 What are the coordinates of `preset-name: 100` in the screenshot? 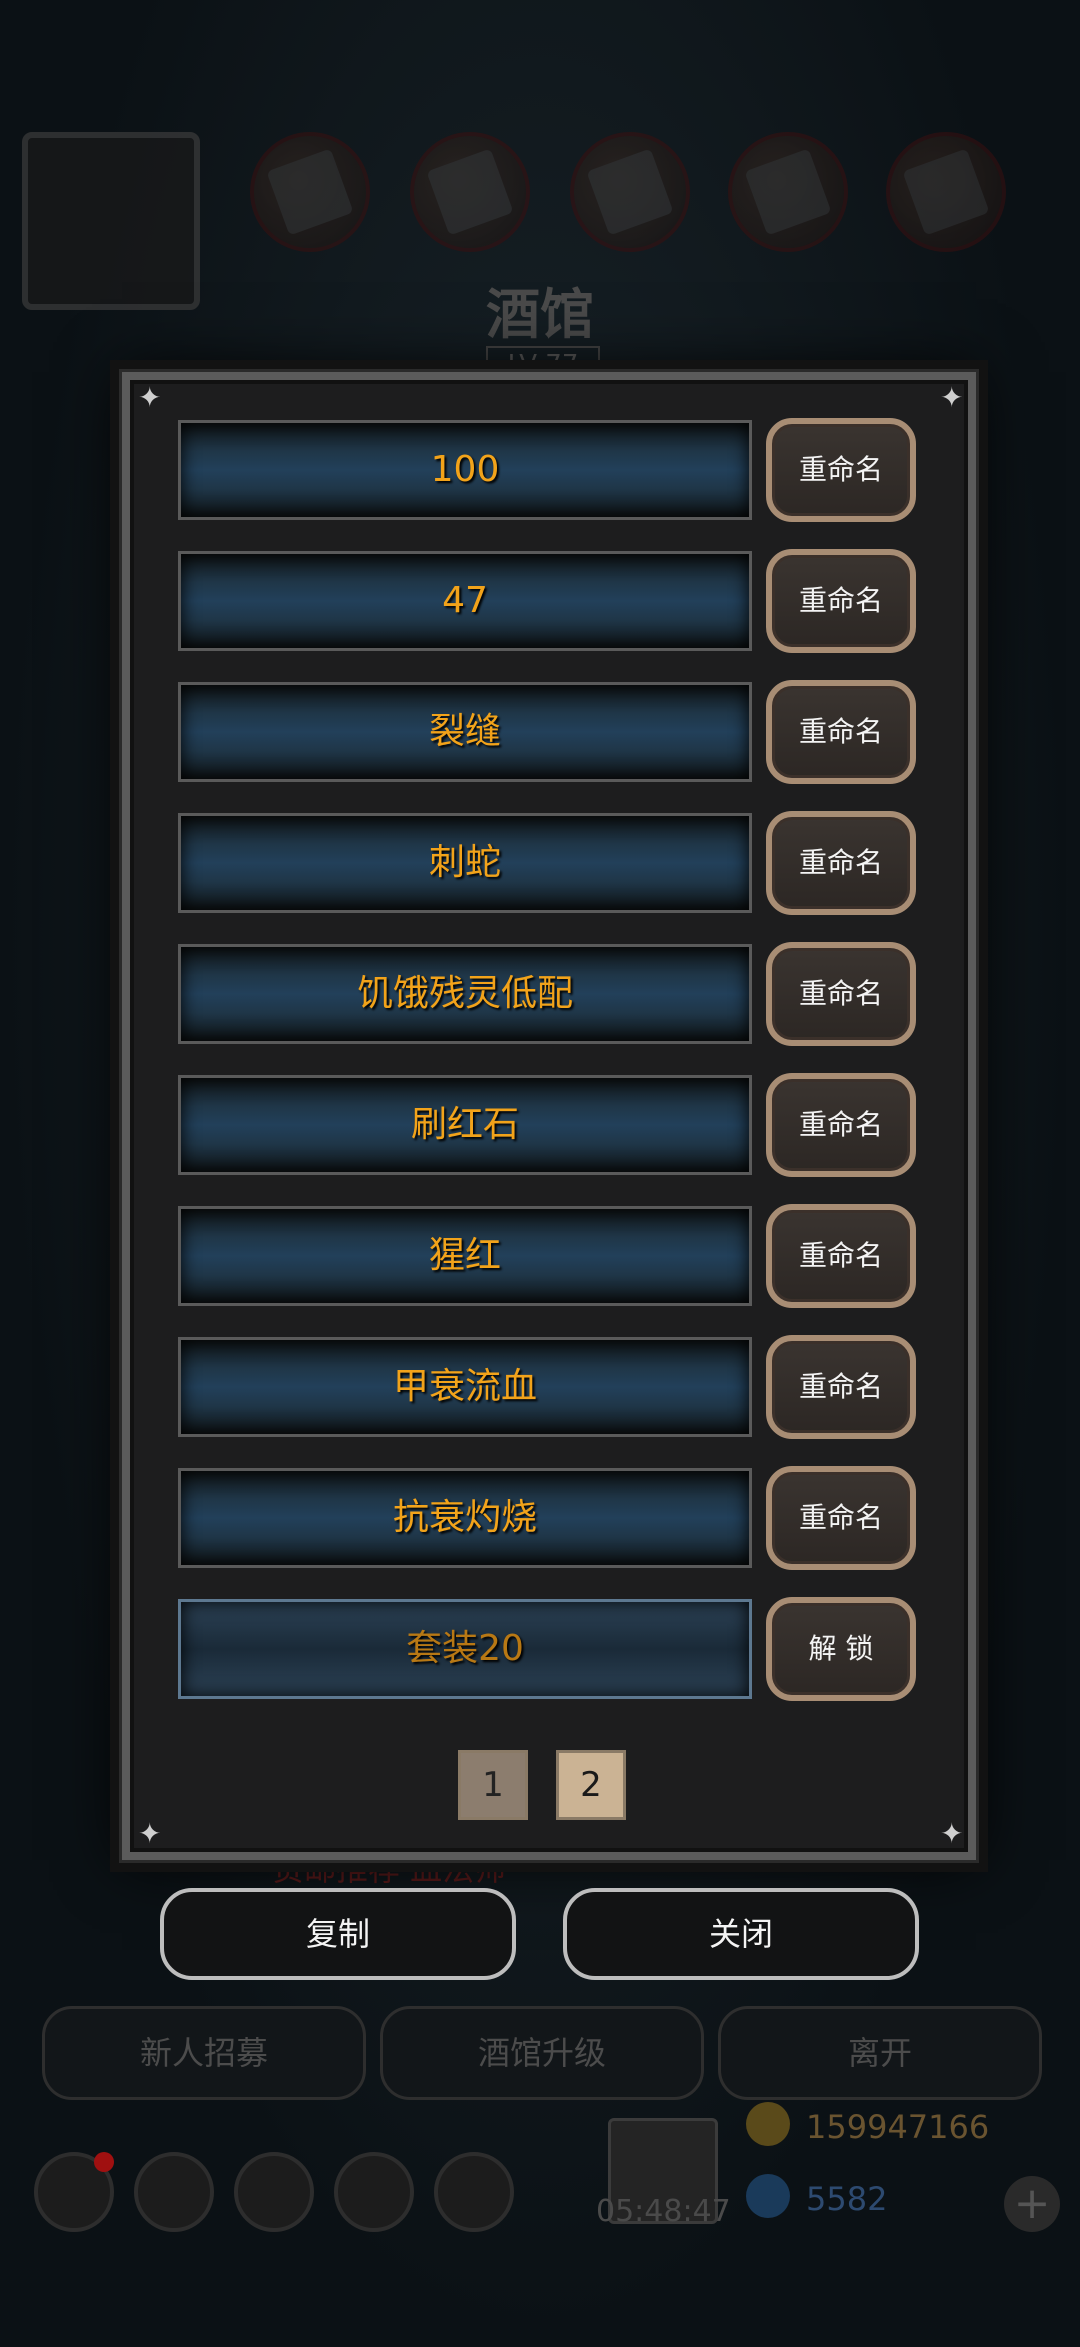 It's located at (465, 470).